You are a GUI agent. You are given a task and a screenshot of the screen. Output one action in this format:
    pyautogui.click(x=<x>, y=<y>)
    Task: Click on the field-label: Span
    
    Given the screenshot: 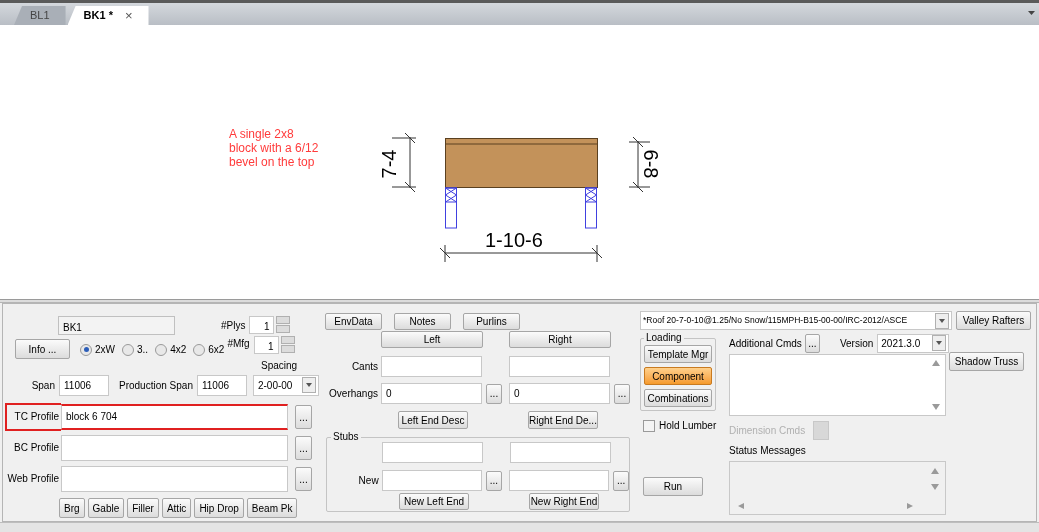 What is the action you would take?
    pyautogui.click(x=42, y=385)
    